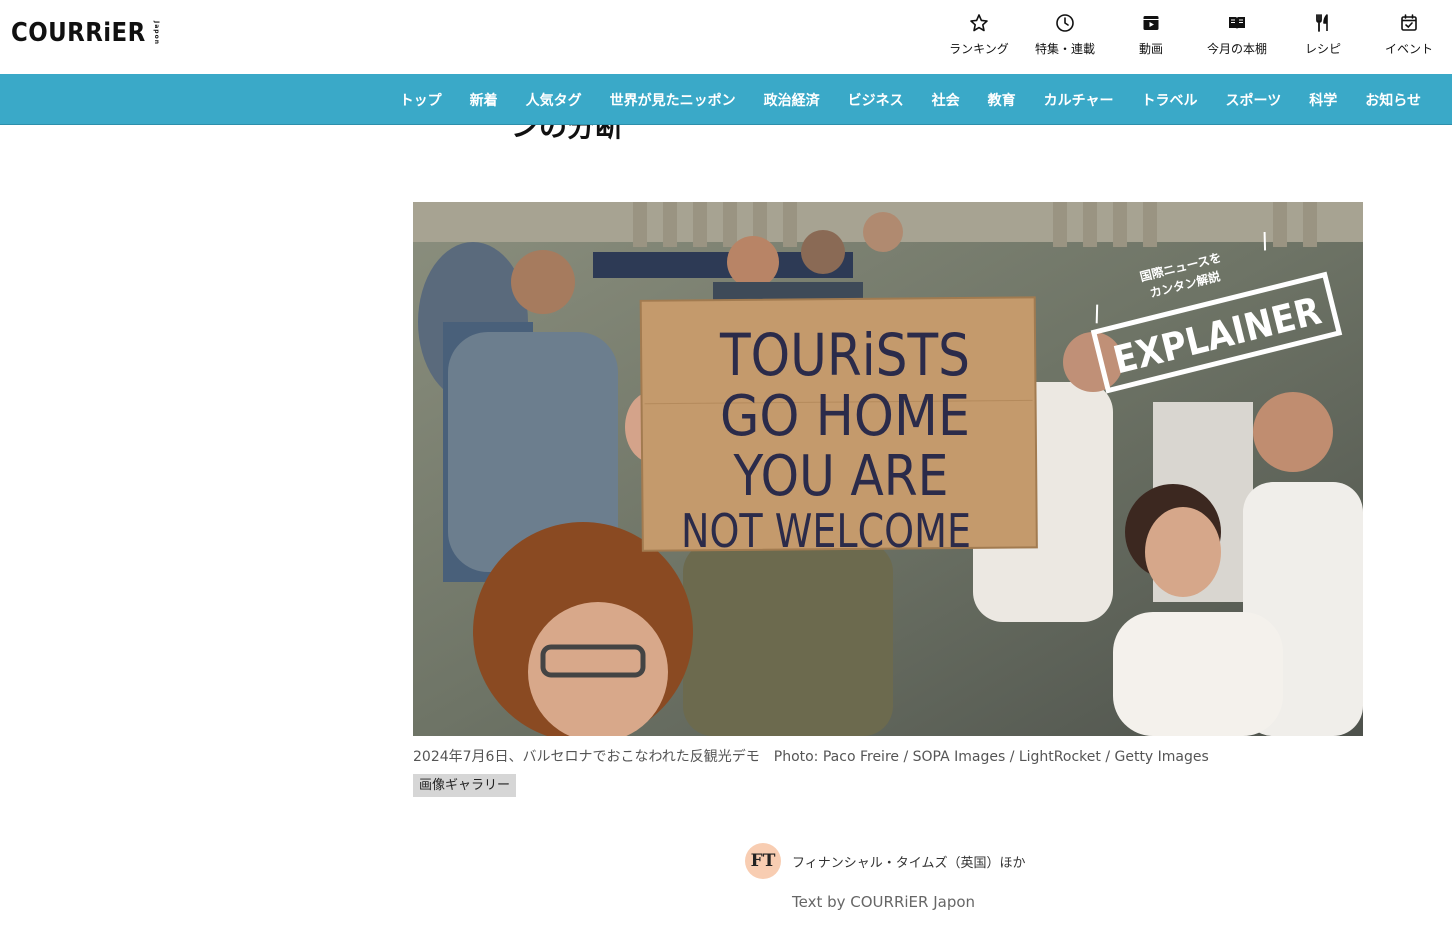 This screenshot has width=1452, height=932. What do you see at coordinates (1237, 37) in the screenshot?
I see `util-bookshelf: 今月の本棚` at bounding box center [1237, 37].